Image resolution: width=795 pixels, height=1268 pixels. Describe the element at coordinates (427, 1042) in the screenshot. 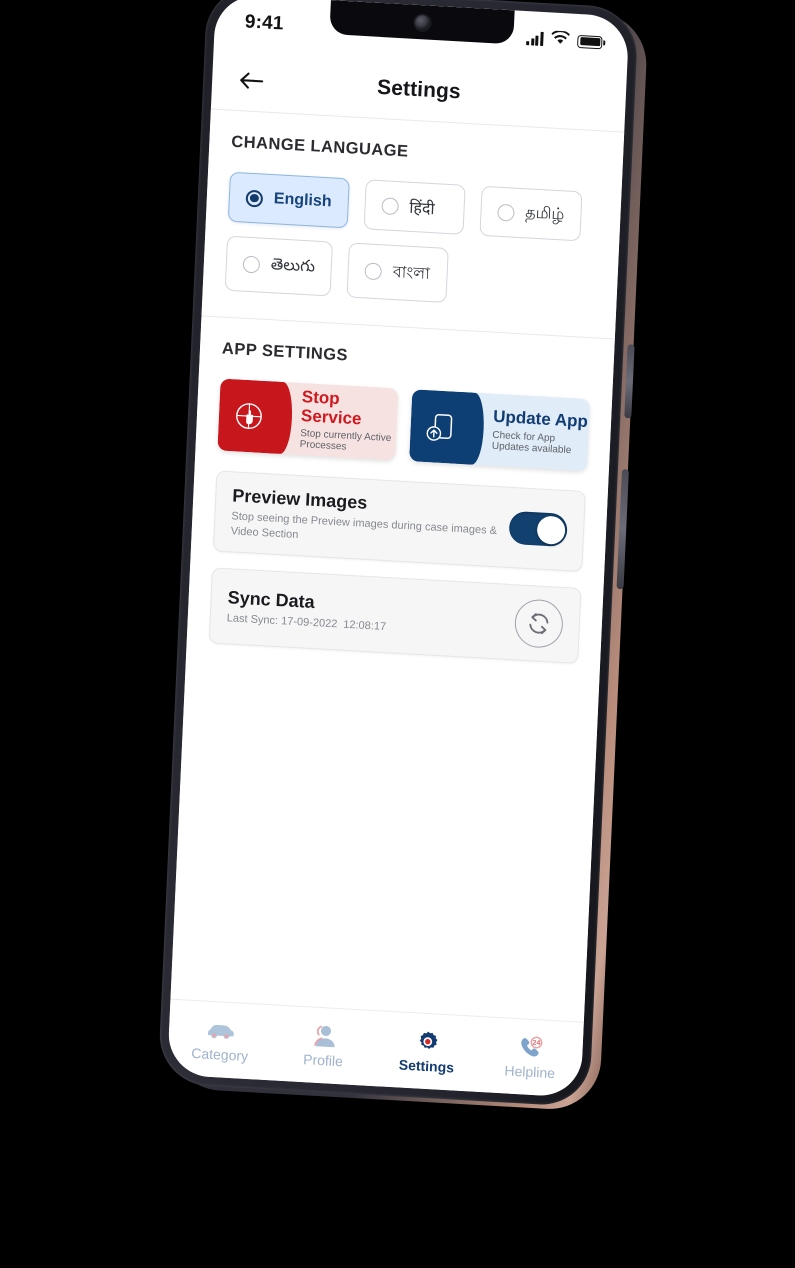

I see `gear-icon` at that location.